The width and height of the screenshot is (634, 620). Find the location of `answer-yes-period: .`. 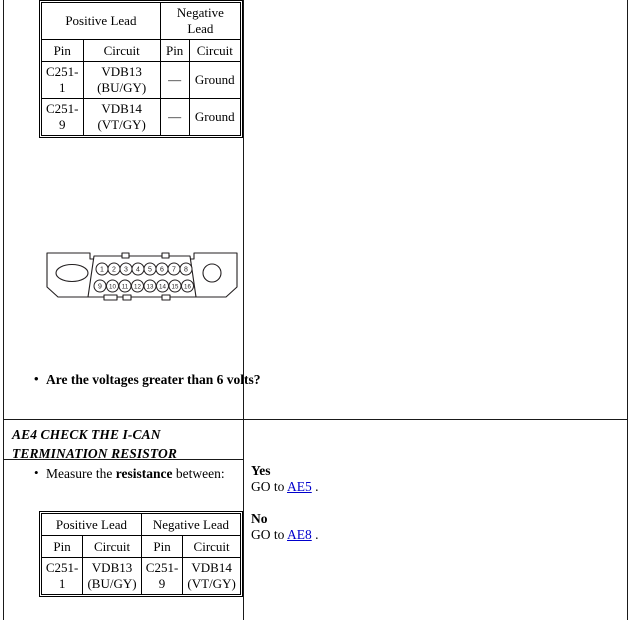

answer-yes-period: . is located at coordinates (315, 486).